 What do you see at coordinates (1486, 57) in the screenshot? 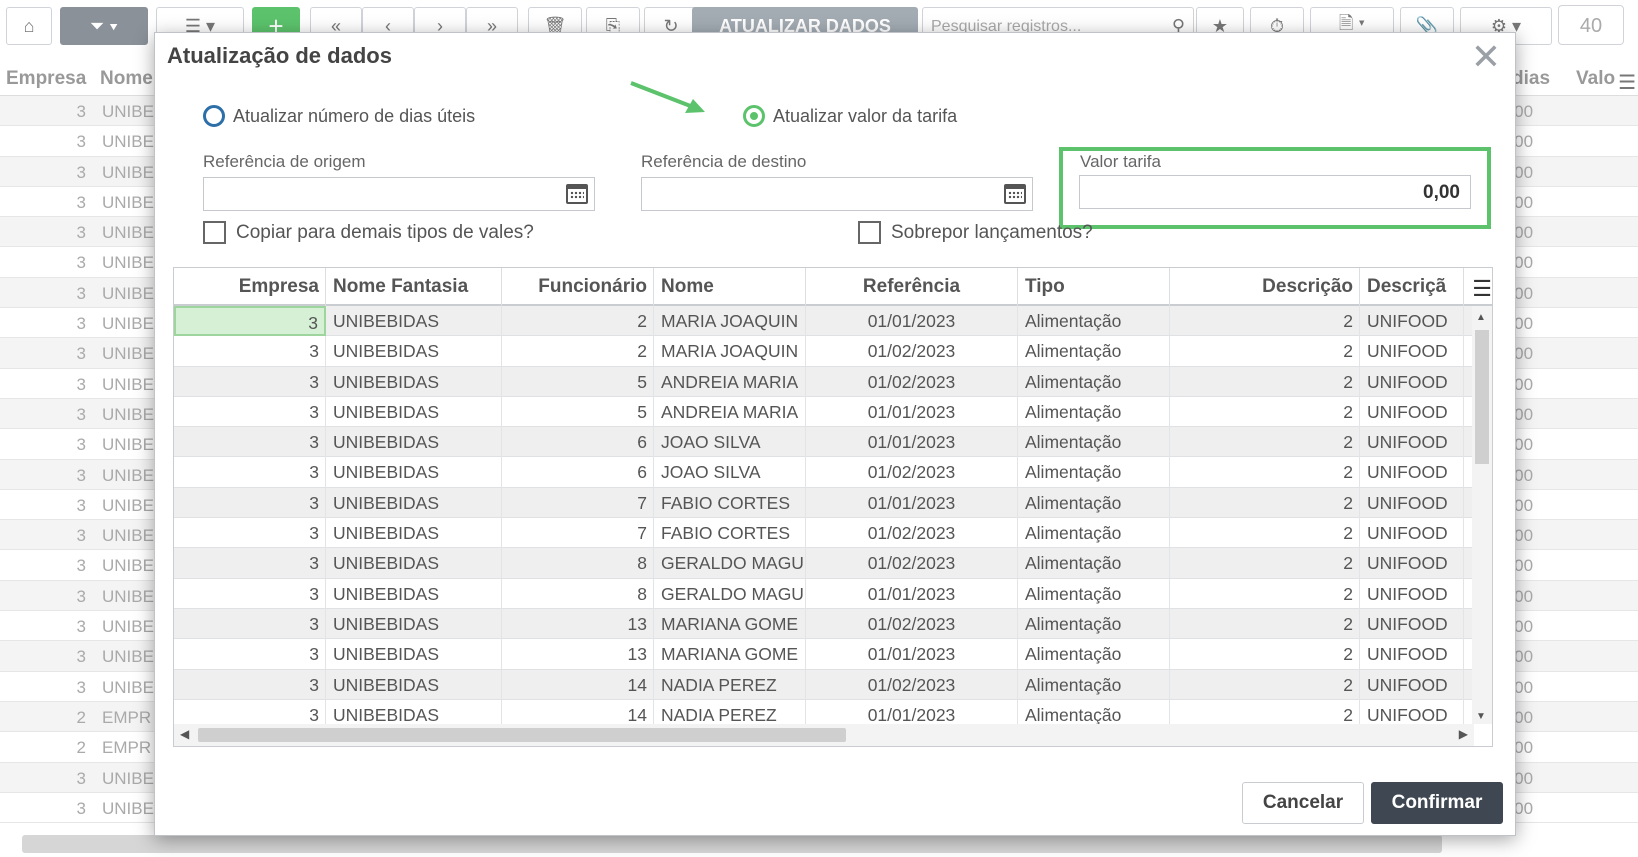
I see `close-icon: ✕` at bounding box center [1486, 57].